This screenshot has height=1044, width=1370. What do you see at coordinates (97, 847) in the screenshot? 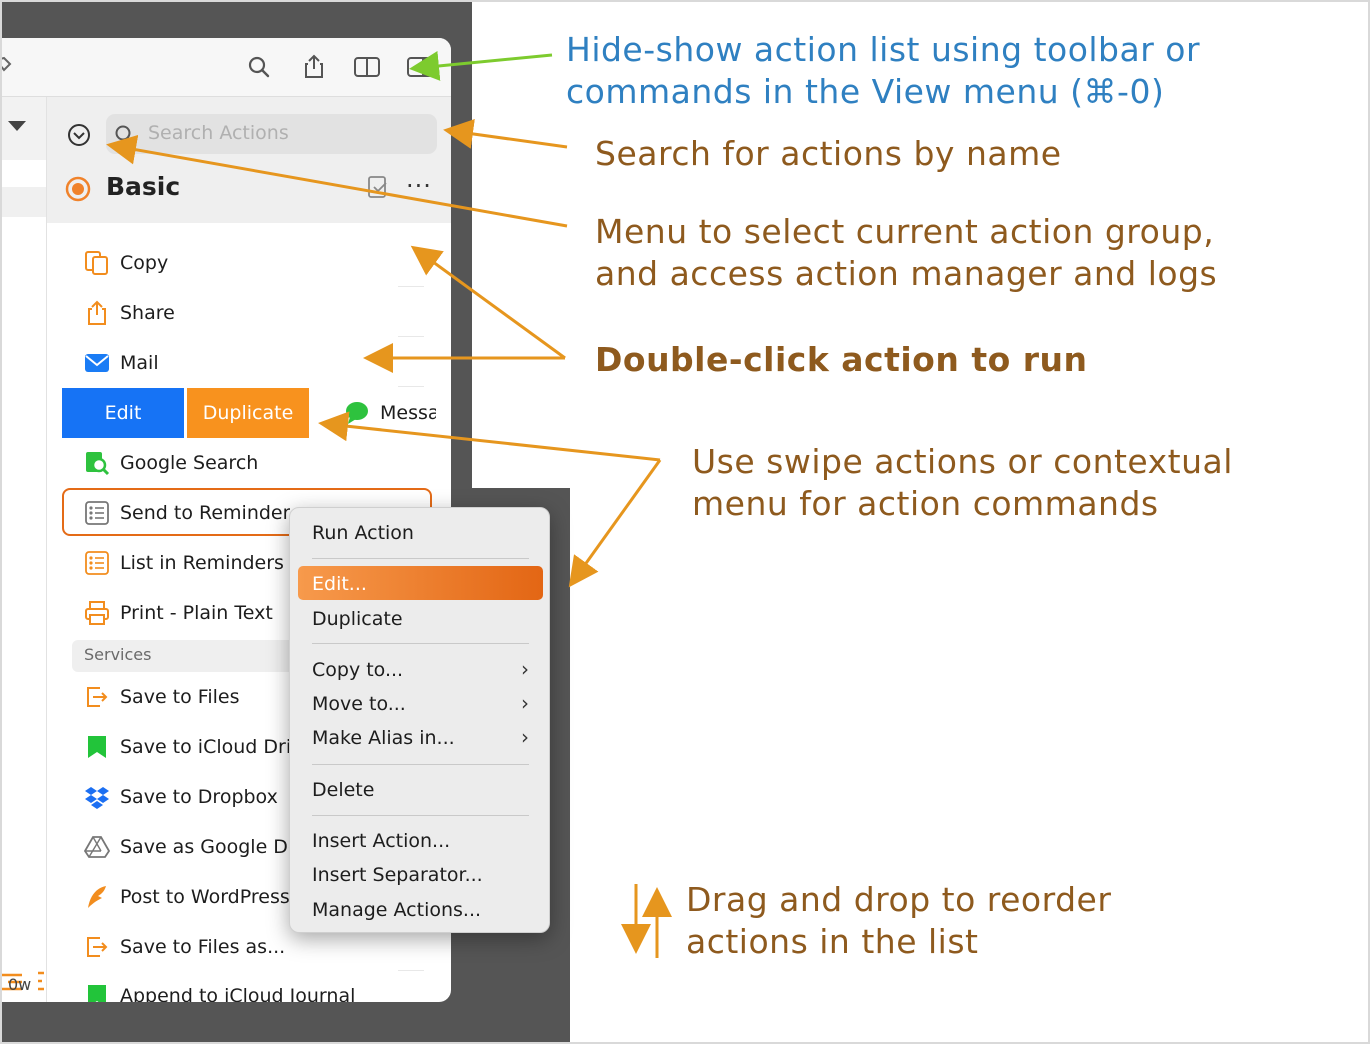
I see `google-drive-icon` at bounding box center [97, 847].